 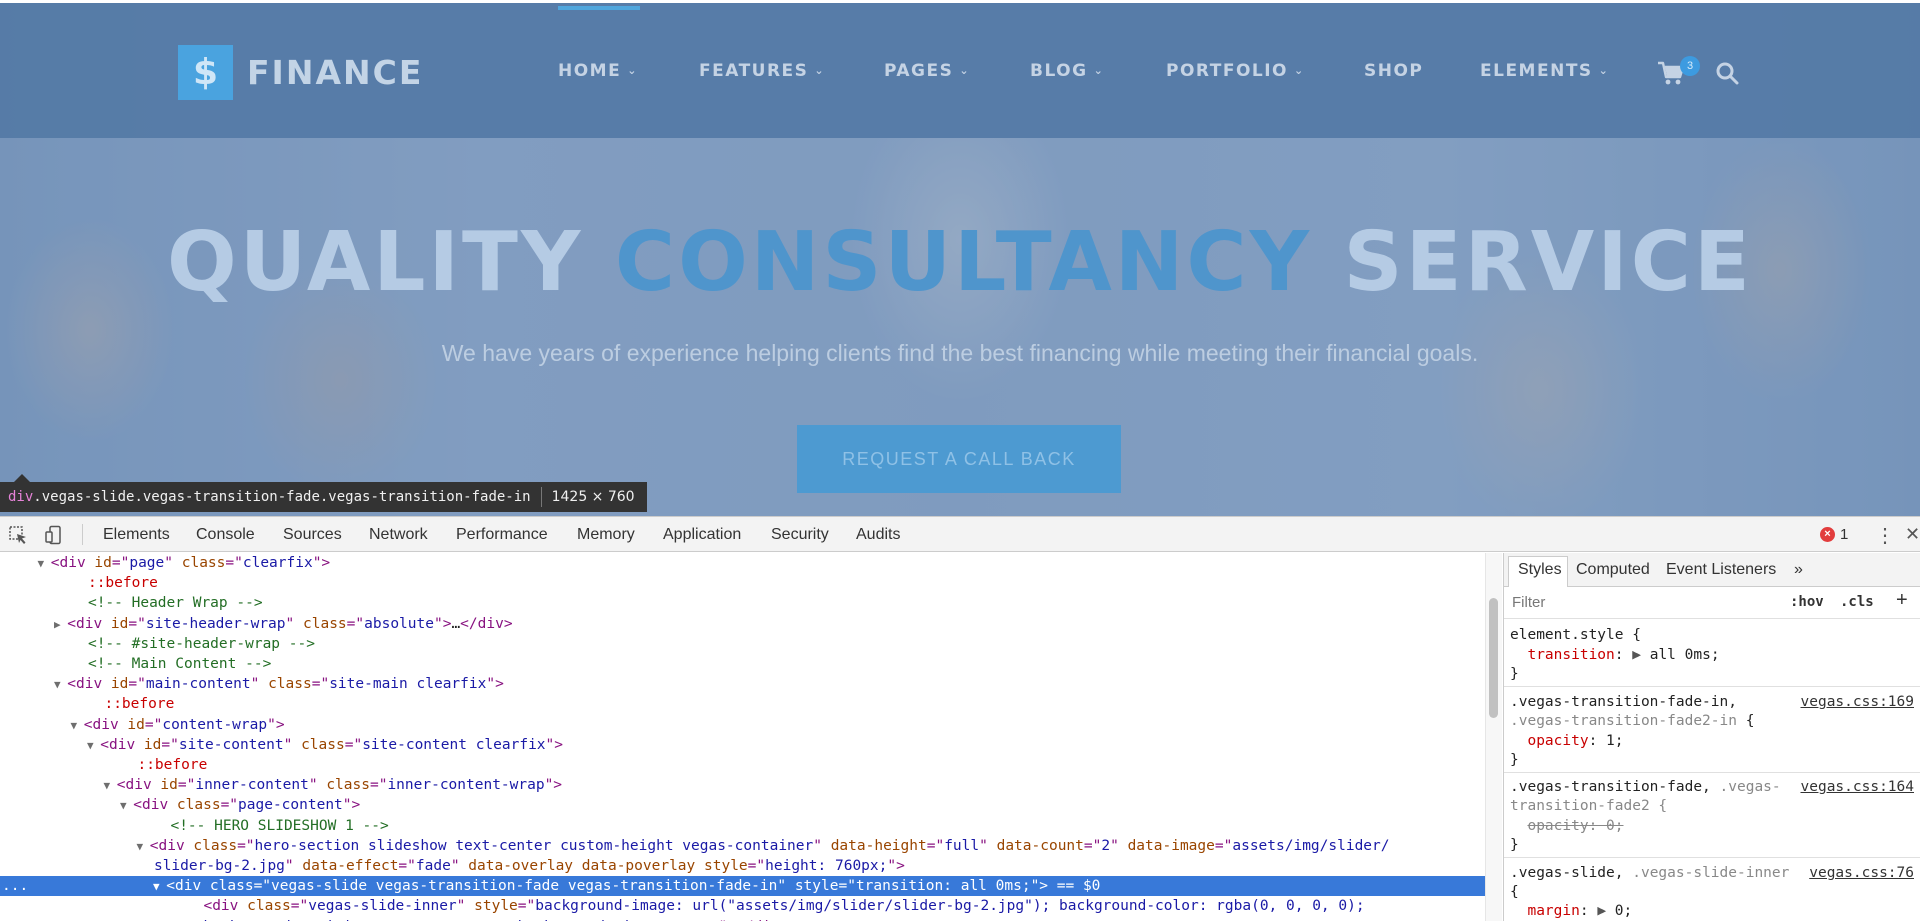 I want to click on hero-title-part: QUALITY, so click(x=375, y=262).